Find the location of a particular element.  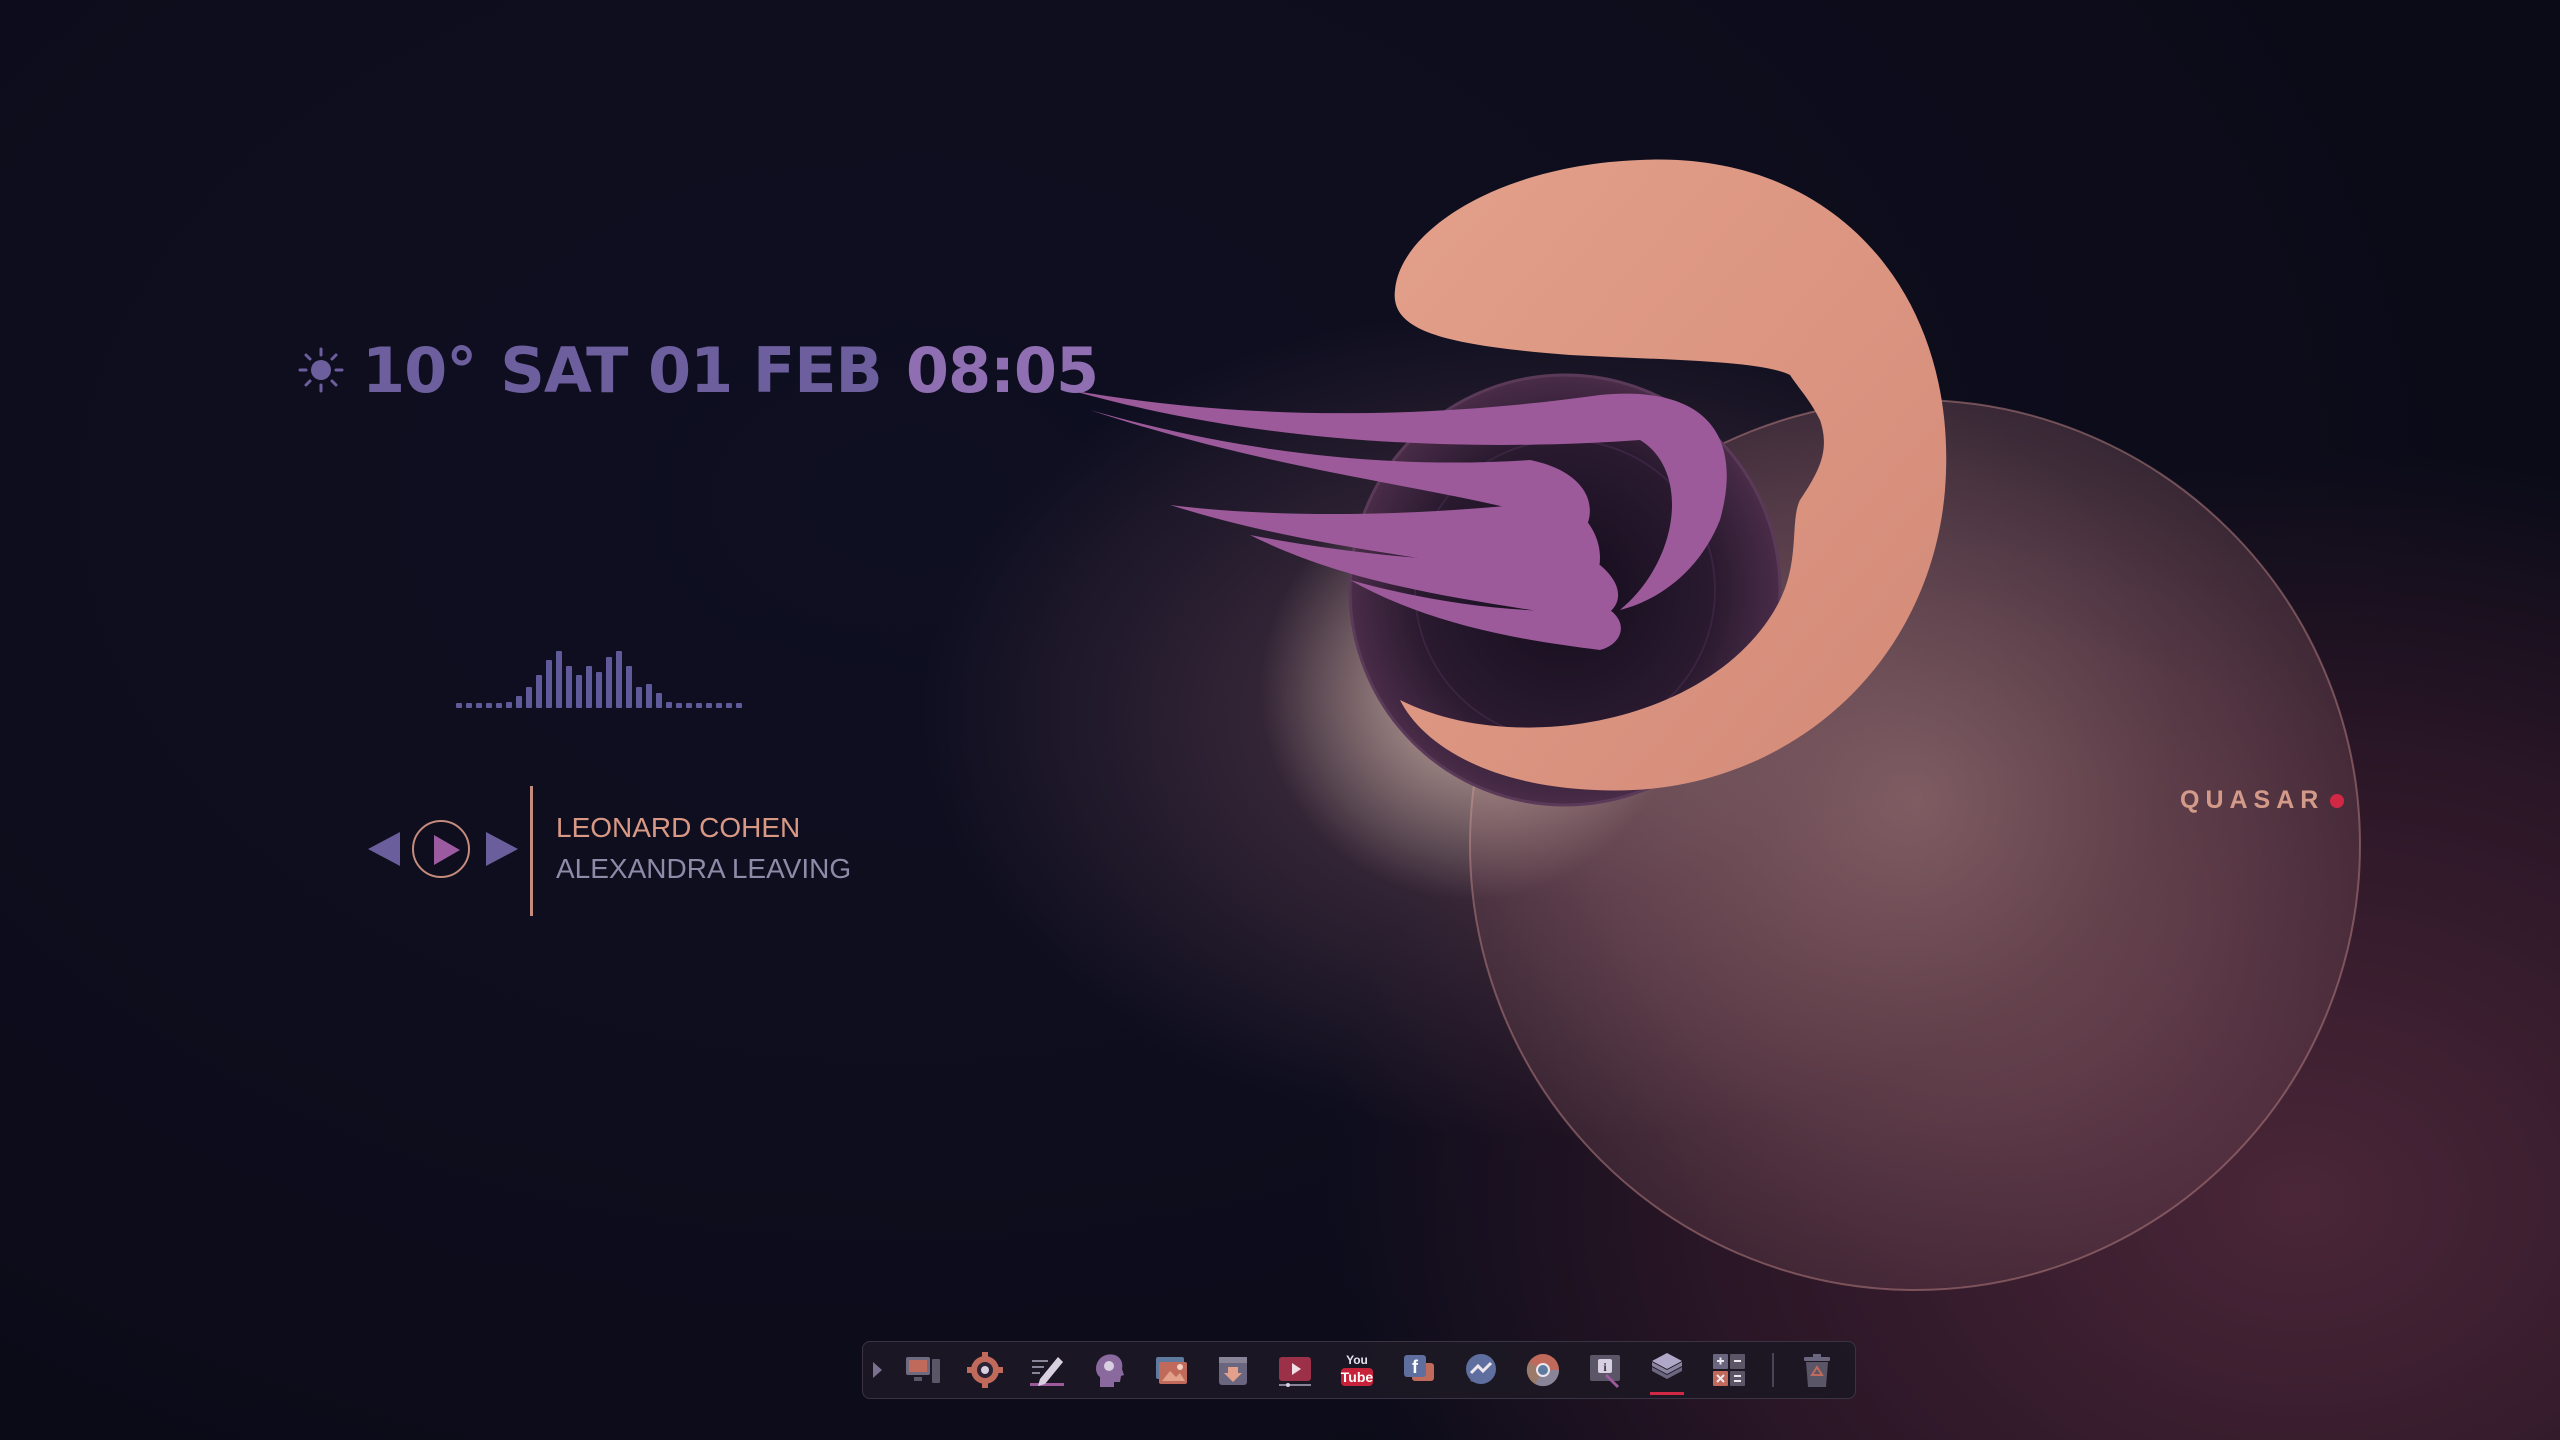

computer-icon is located at coordinates (923, 1370).